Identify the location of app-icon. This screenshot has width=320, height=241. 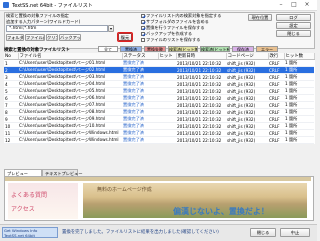
(6, 5).